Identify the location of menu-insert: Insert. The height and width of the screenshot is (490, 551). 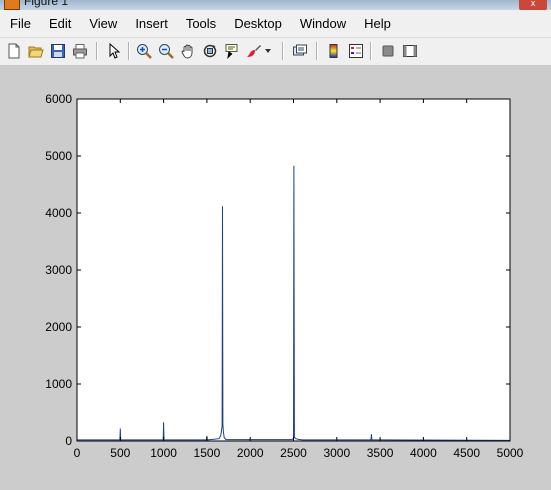
(150, 23).